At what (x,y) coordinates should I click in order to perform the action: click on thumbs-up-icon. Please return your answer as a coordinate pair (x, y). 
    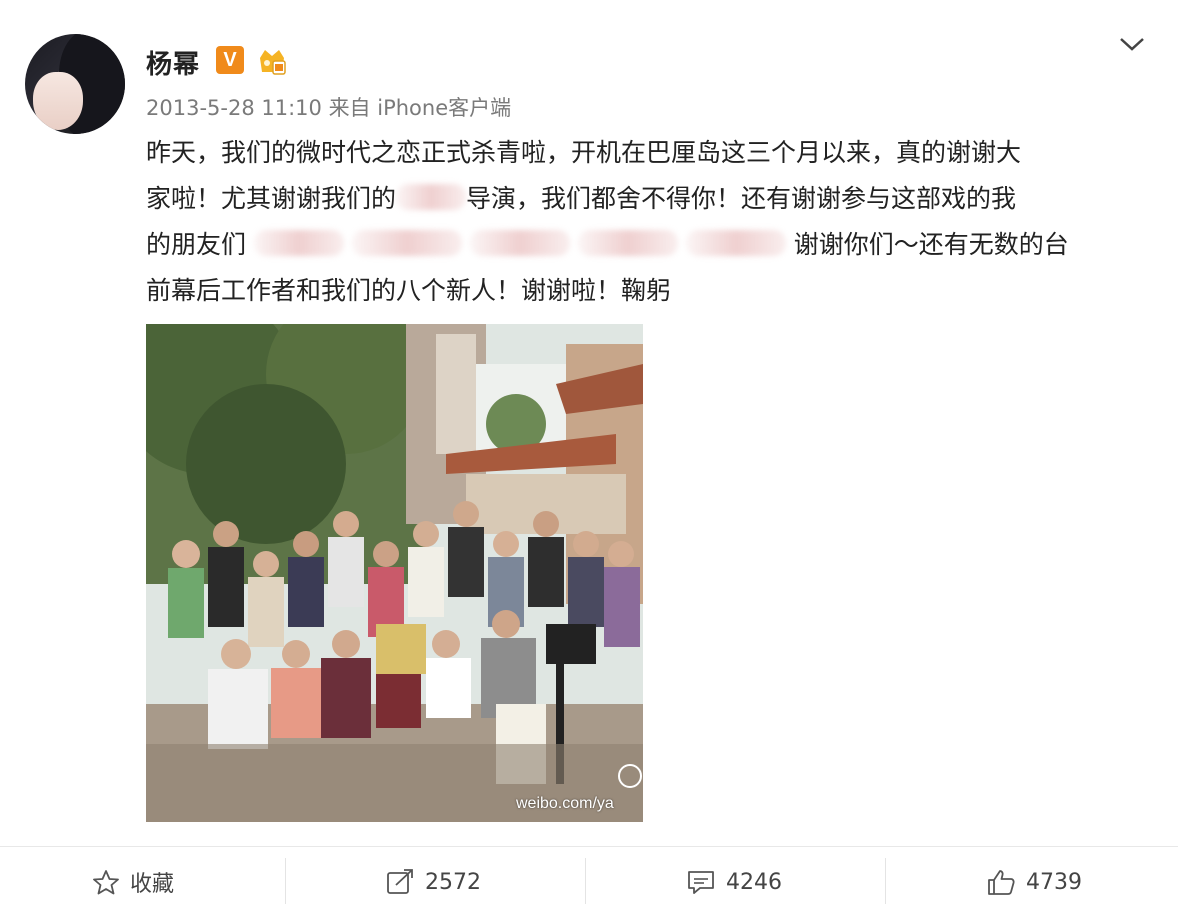
    Looking at the image, I should click on (1001, 882).